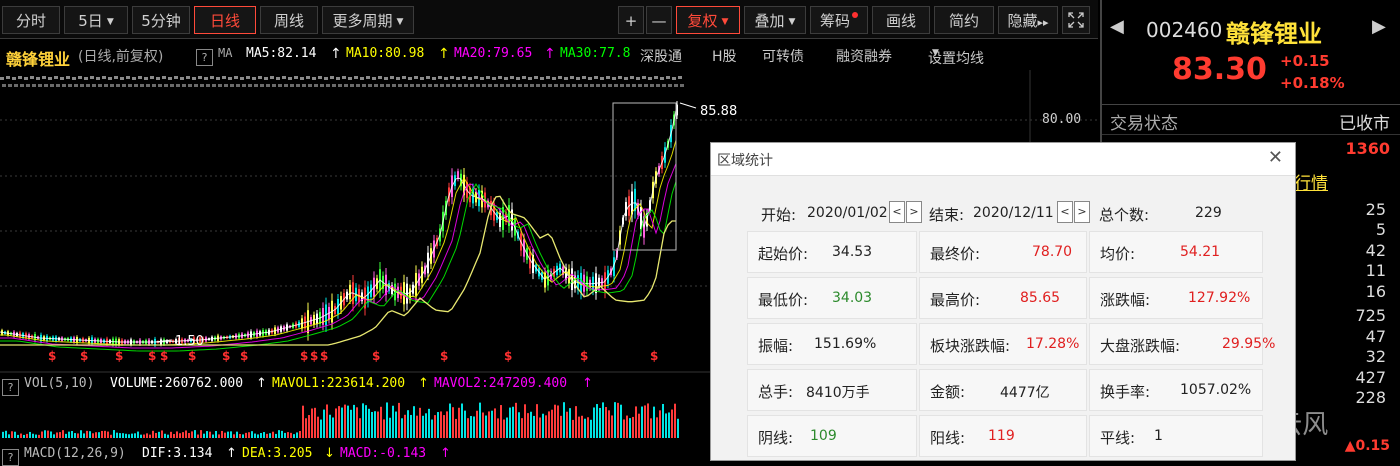 Image resolution: width=1400 pixels, height=466 pixels. Describe the element at coordinates (783, 56) in the screenshot. I see `link-convertible-bond: 可转债` at that location.